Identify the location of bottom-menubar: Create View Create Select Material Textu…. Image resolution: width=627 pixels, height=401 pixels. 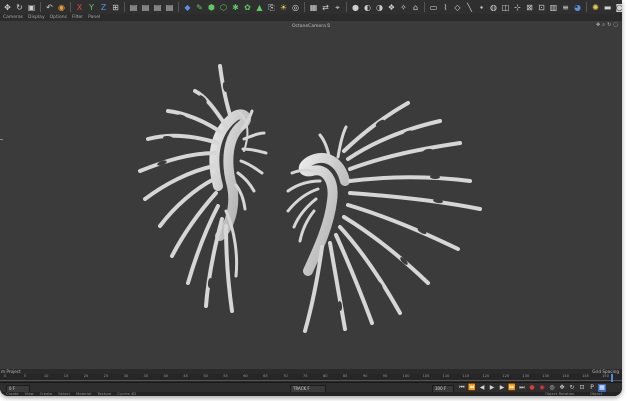
(311, 394).